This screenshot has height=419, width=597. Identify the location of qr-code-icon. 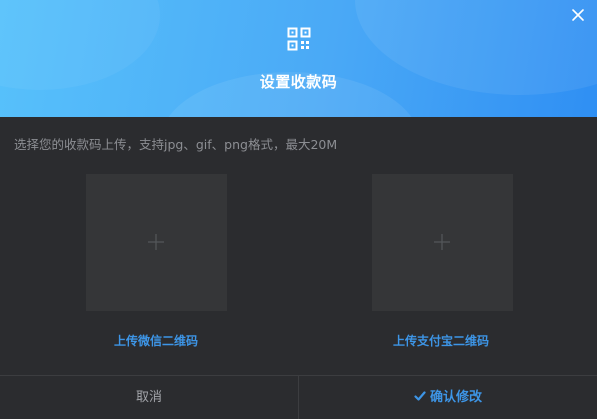
(299, 39).